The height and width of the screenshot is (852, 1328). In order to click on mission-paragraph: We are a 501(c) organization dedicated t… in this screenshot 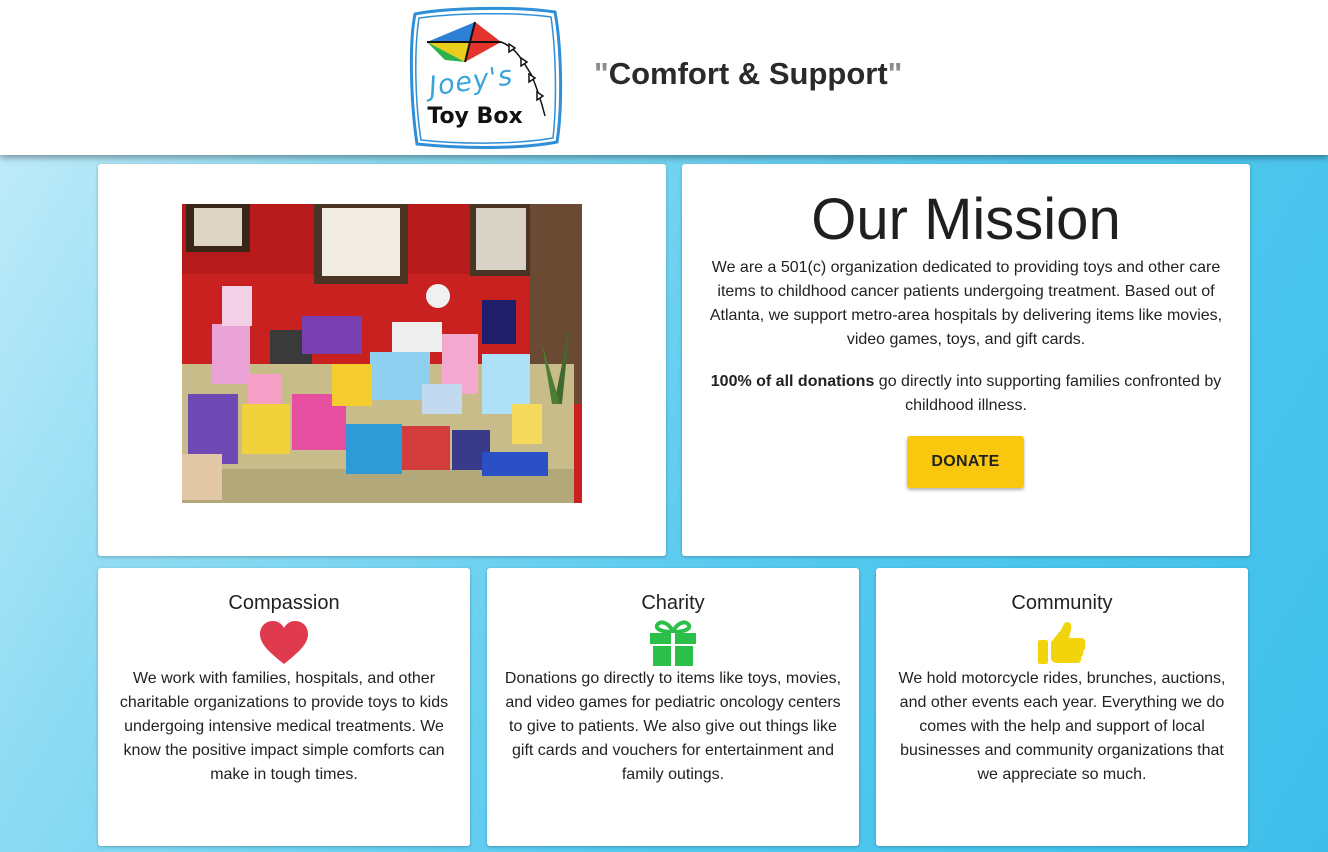, I will do `click(966, 303)`.